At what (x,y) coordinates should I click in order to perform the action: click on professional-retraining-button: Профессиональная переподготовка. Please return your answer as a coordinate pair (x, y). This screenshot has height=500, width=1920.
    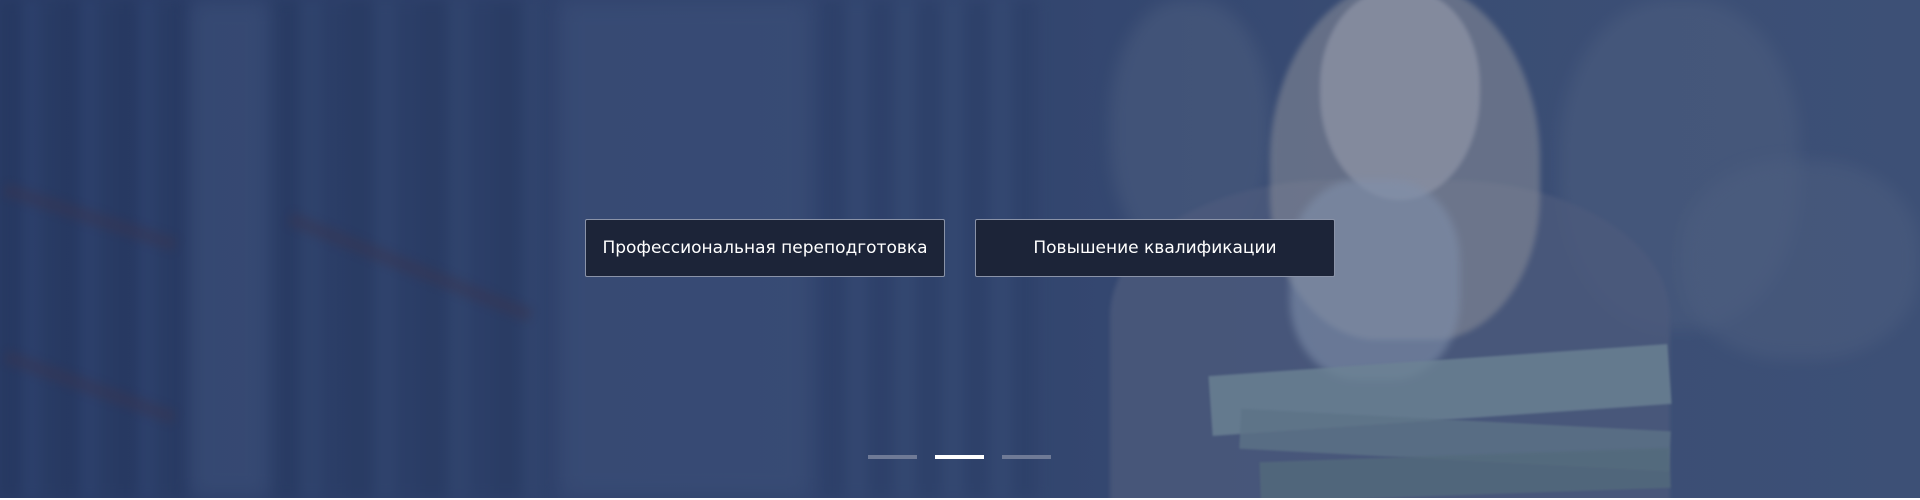
    Looking at the image, I should click on (765, 248).